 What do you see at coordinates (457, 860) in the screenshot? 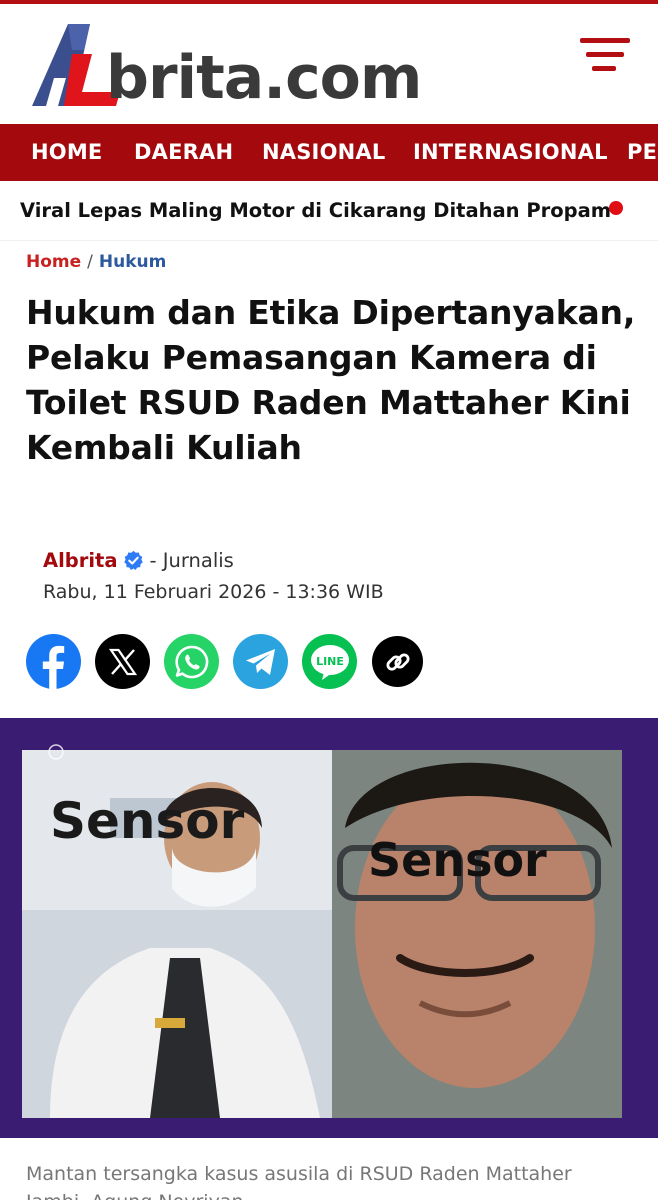
I see `sensor-label-right: Sensor` at bounding box center [457, 860].